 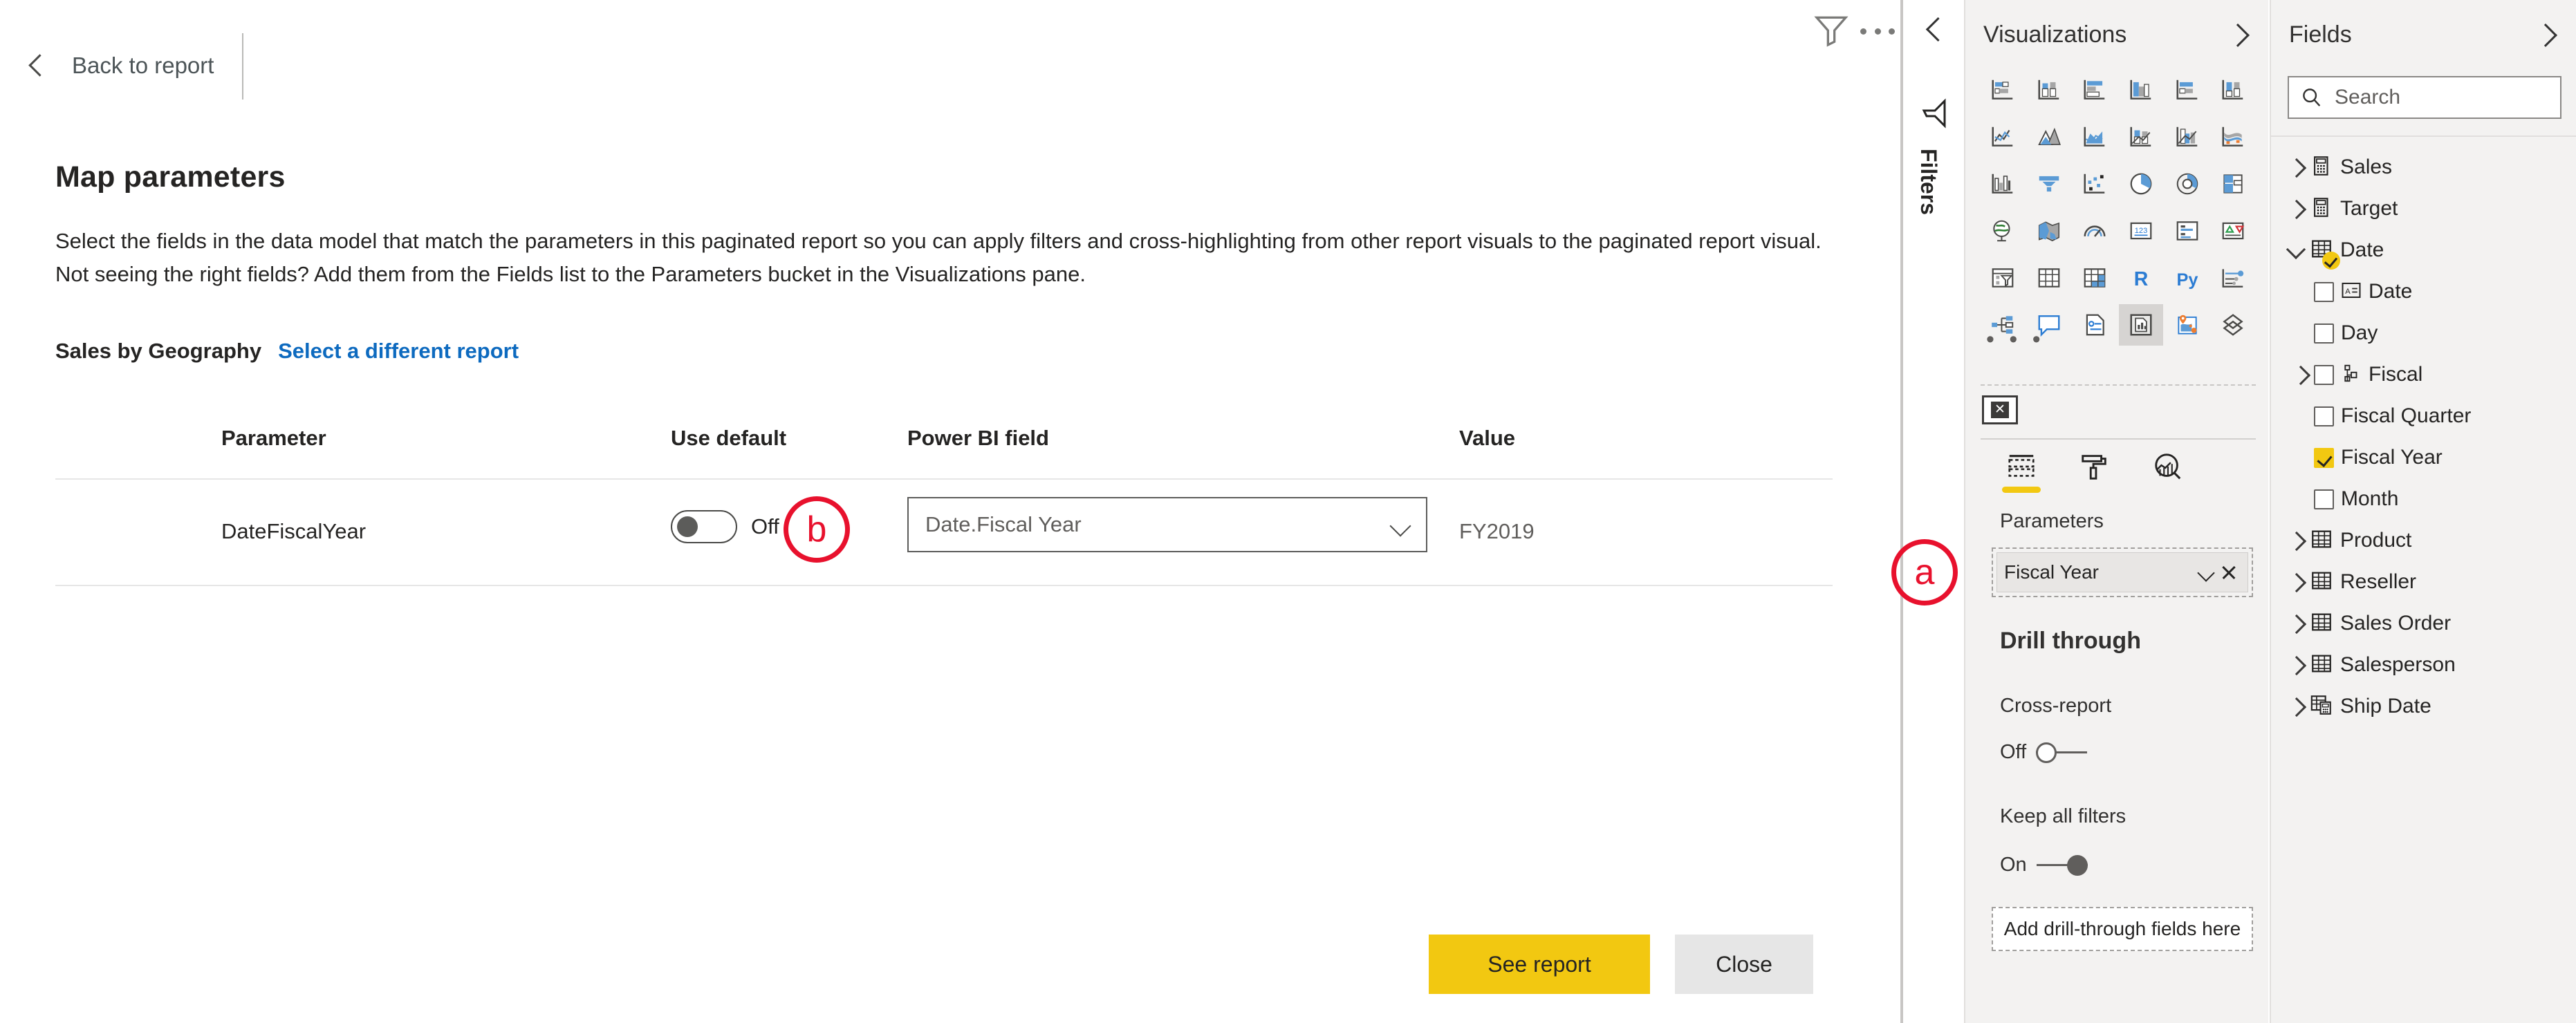 What do you see at coordinates (2187, 137) in the screenshot?
I see `line-clustered-column-chart-icon` at bounding box center [2187, 137].